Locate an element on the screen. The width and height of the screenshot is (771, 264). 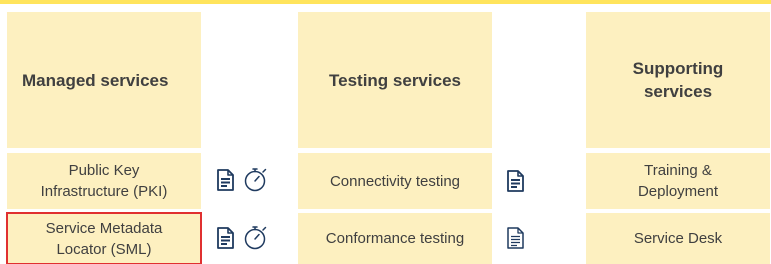
header-supporting-services: Supporting services is located at coordinates (678, 80).